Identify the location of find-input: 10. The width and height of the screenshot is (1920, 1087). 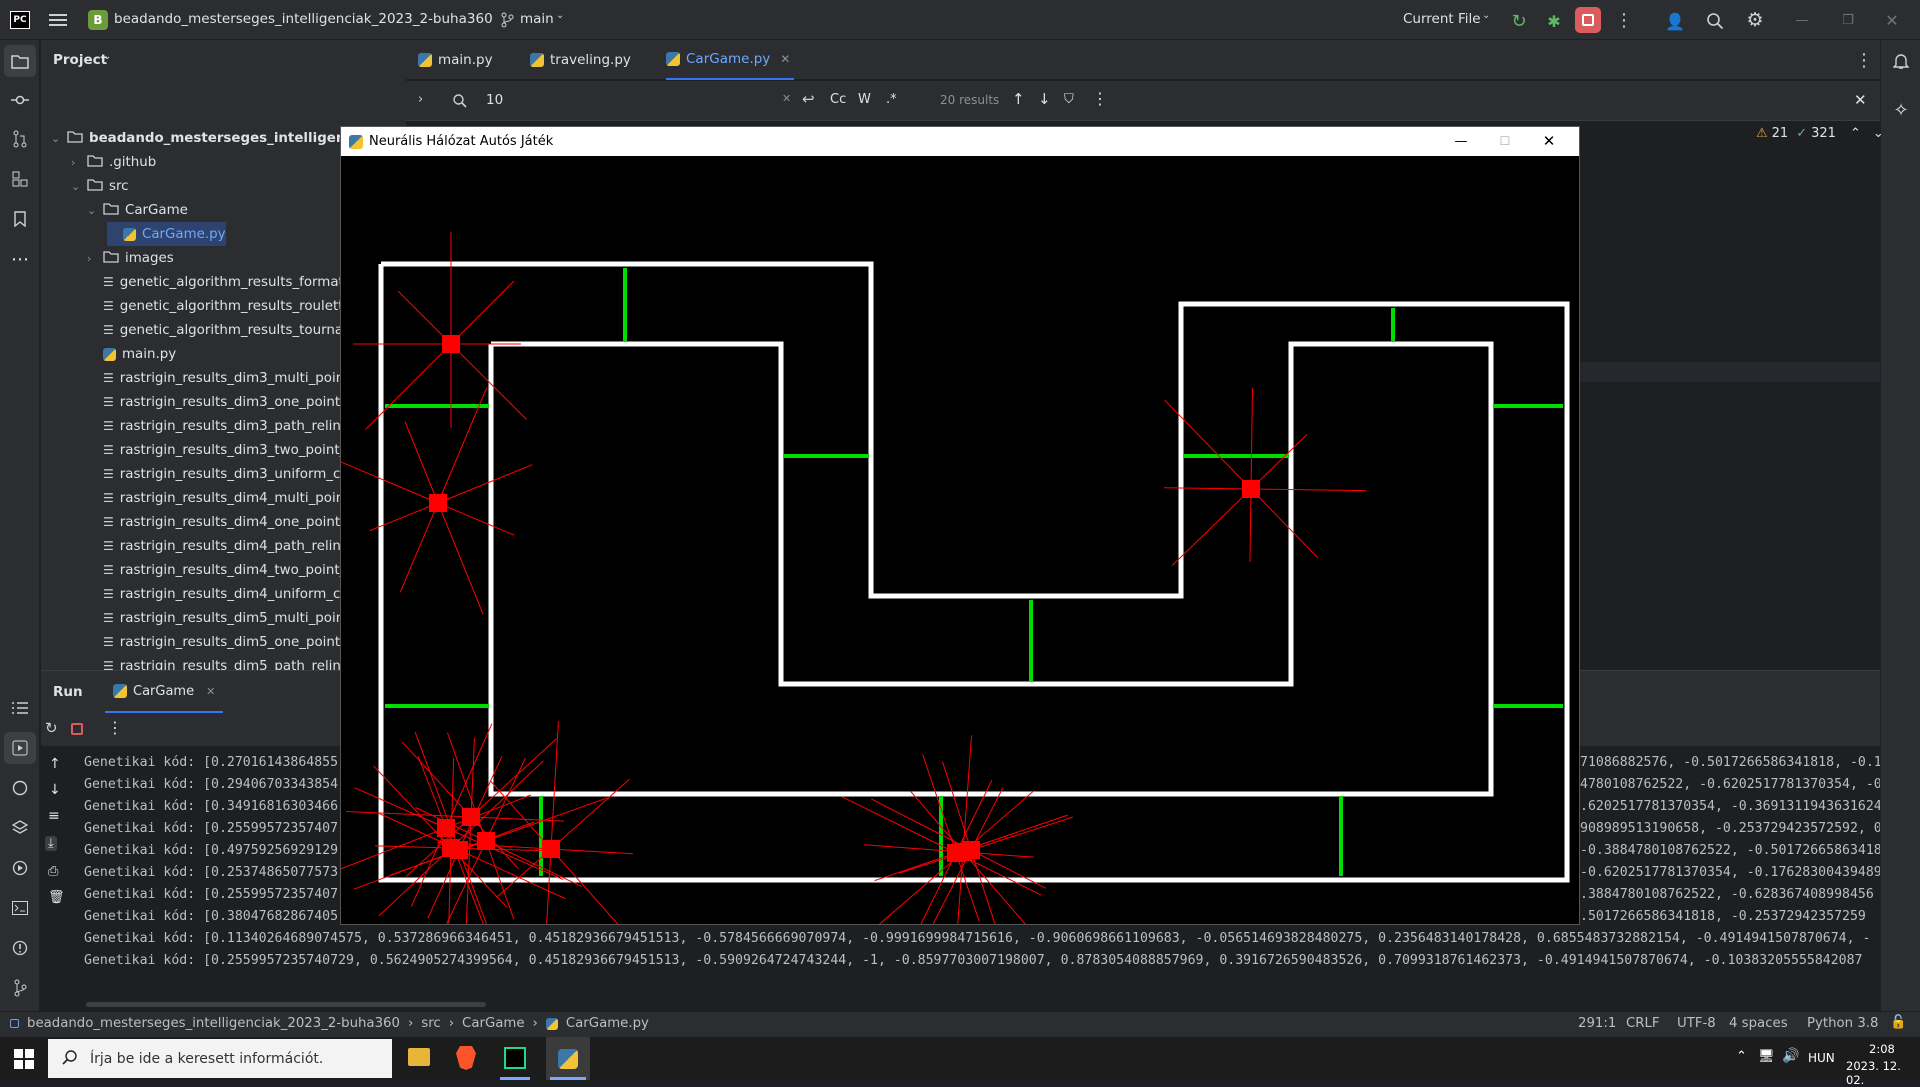
(636, 100).